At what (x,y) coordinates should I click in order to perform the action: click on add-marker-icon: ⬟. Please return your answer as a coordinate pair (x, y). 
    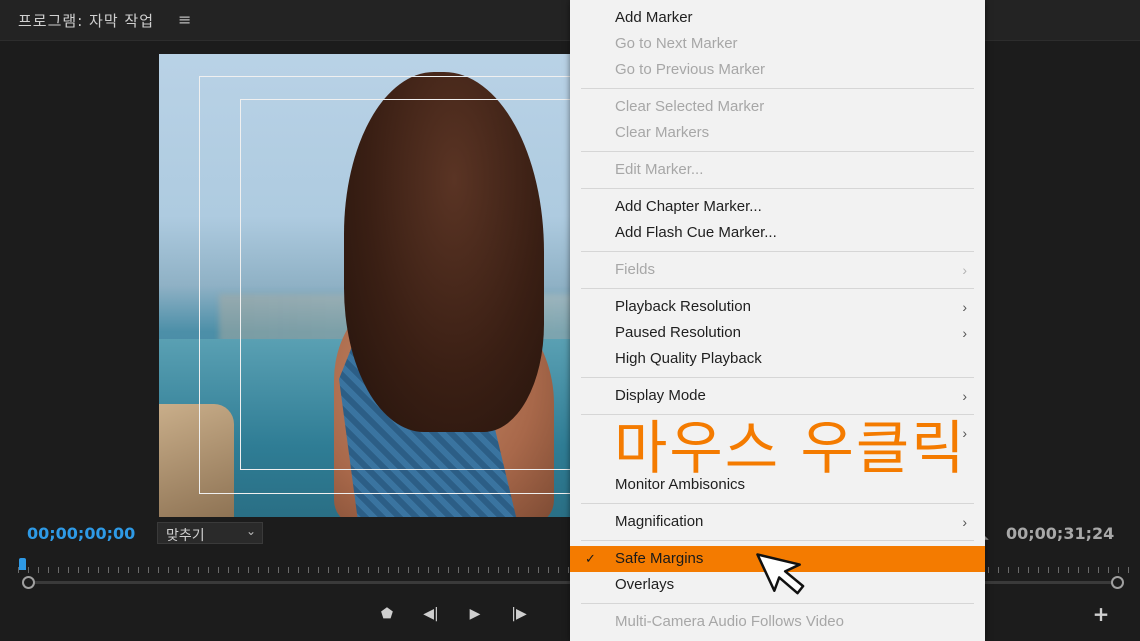
    Looking at the image, I should click on (387, 614).